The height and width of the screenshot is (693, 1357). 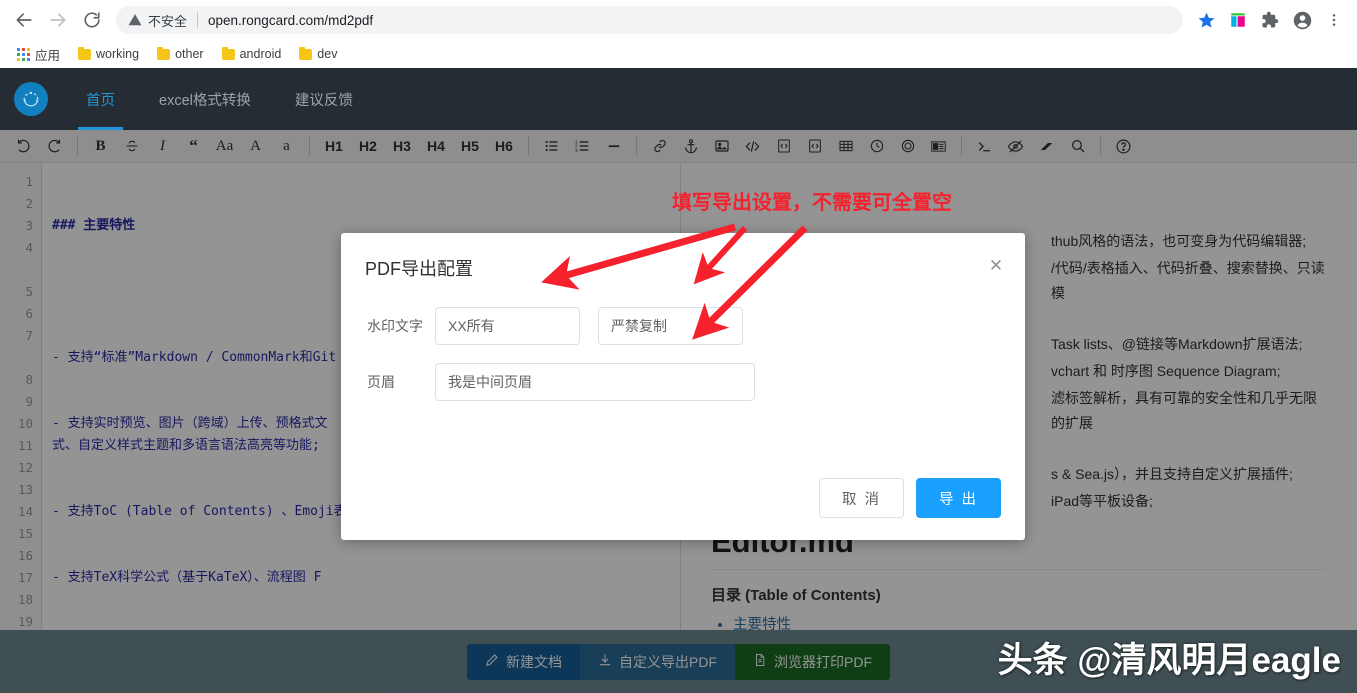 What do you see at coordinates (861, 498) in the screenshot?
I see `cancel-button: 取 消` at bounding box center [861, 498].